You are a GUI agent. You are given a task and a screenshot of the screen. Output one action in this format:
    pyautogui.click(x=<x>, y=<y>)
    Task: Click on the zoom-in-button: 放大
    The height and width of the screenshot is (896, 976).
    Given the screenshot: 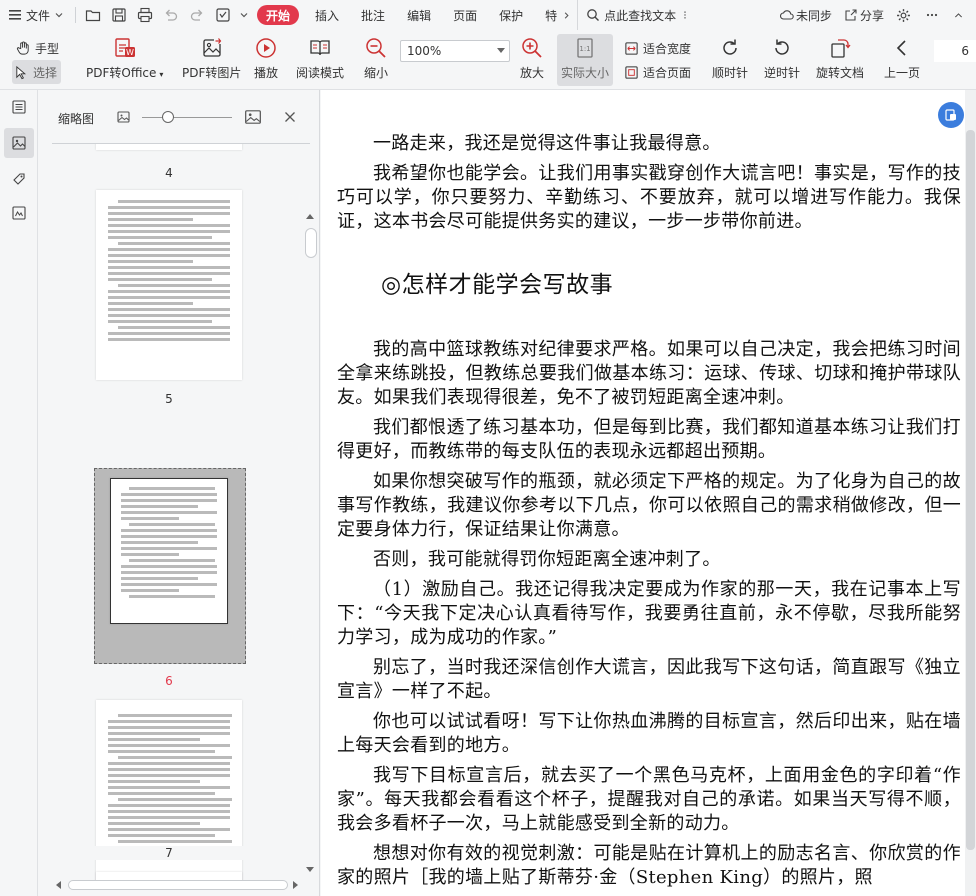 What is the action you would take?
    pyautogui.click(x=532, y=60)
    